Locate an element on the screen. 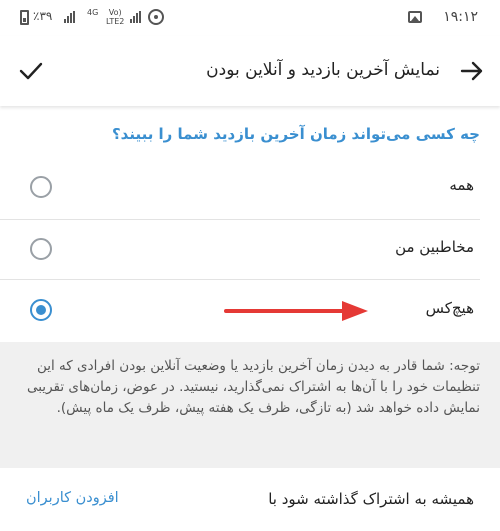 The height and width of the screenshot is (531, 500). confirm-button is located at coordinates (31, 71).